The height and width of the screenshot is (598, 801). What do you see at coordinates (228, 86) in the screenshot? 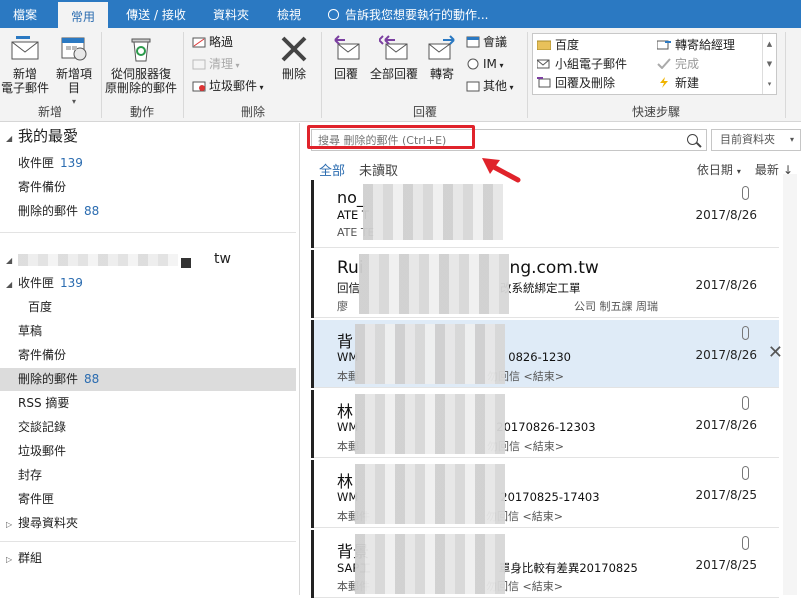
I see `junk-button: 垃圾郵件 ▾` at bounding box center [228, 86].